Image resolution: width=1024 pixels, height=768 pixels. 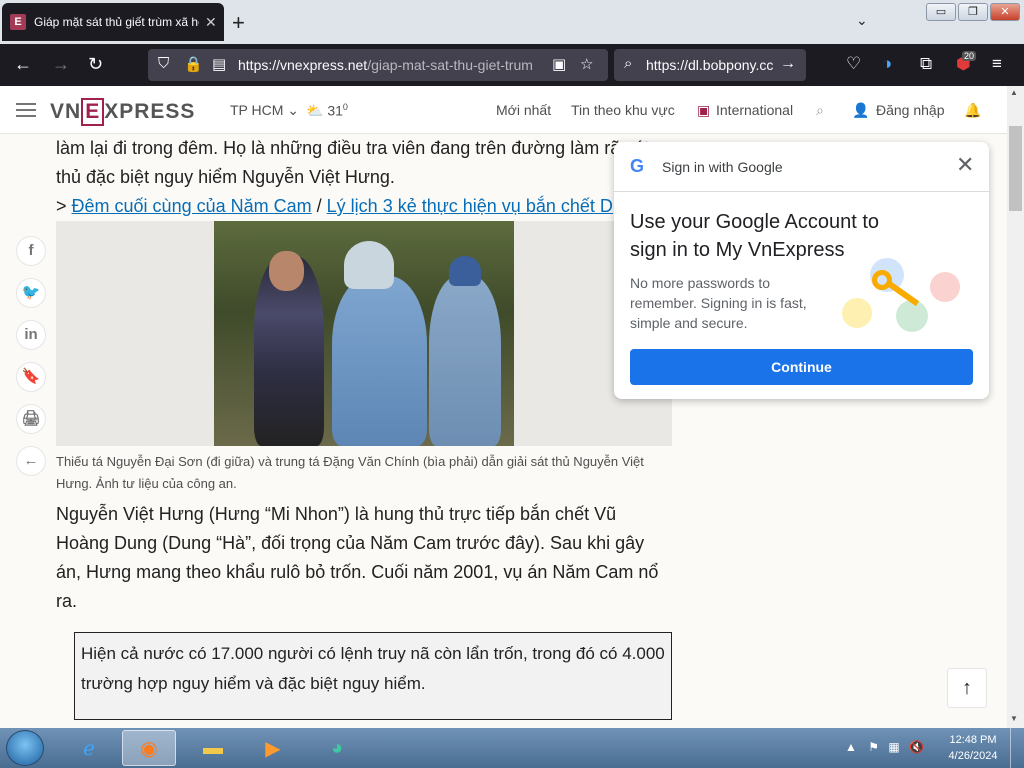 I want to click on weather-icon: ⛅, so click(x=315, y=110).